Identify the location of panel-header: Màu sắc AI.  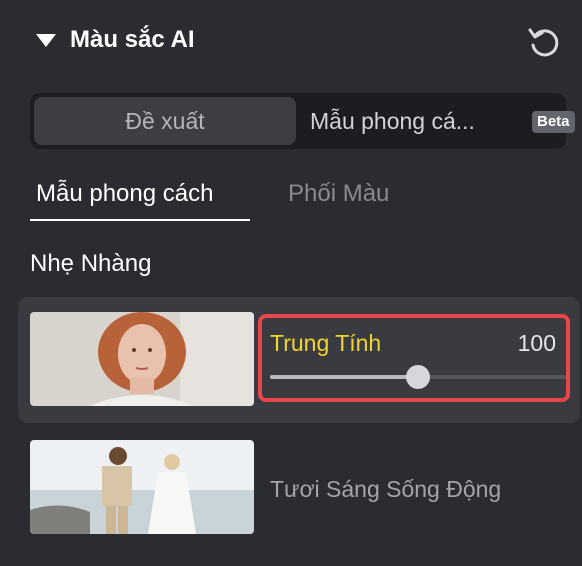
(299, 42).